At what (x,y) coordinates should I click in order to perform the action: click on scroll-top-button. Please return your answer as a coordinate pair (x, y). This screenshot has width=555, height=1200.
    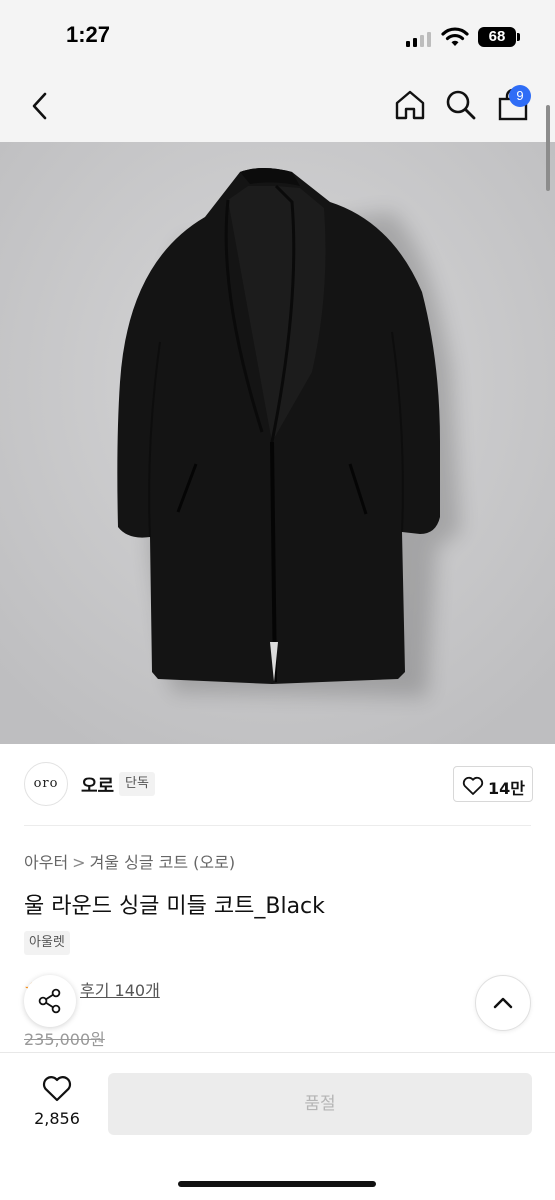
    Looking at the image, I should click on (503, 1003).